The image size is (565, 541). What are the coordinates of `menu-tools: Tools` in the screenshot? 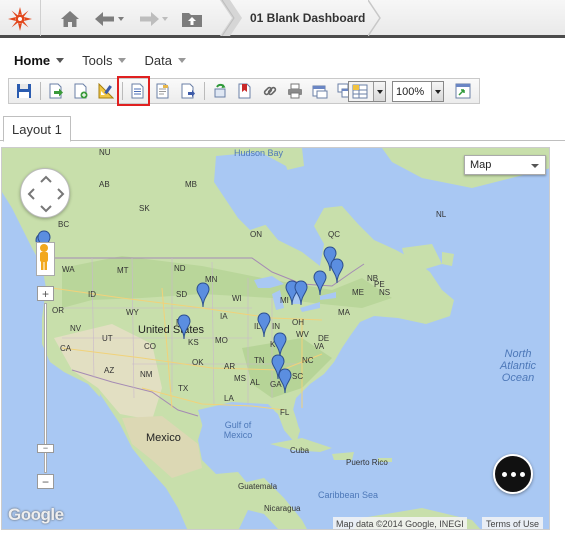 It's located at (104, 60).